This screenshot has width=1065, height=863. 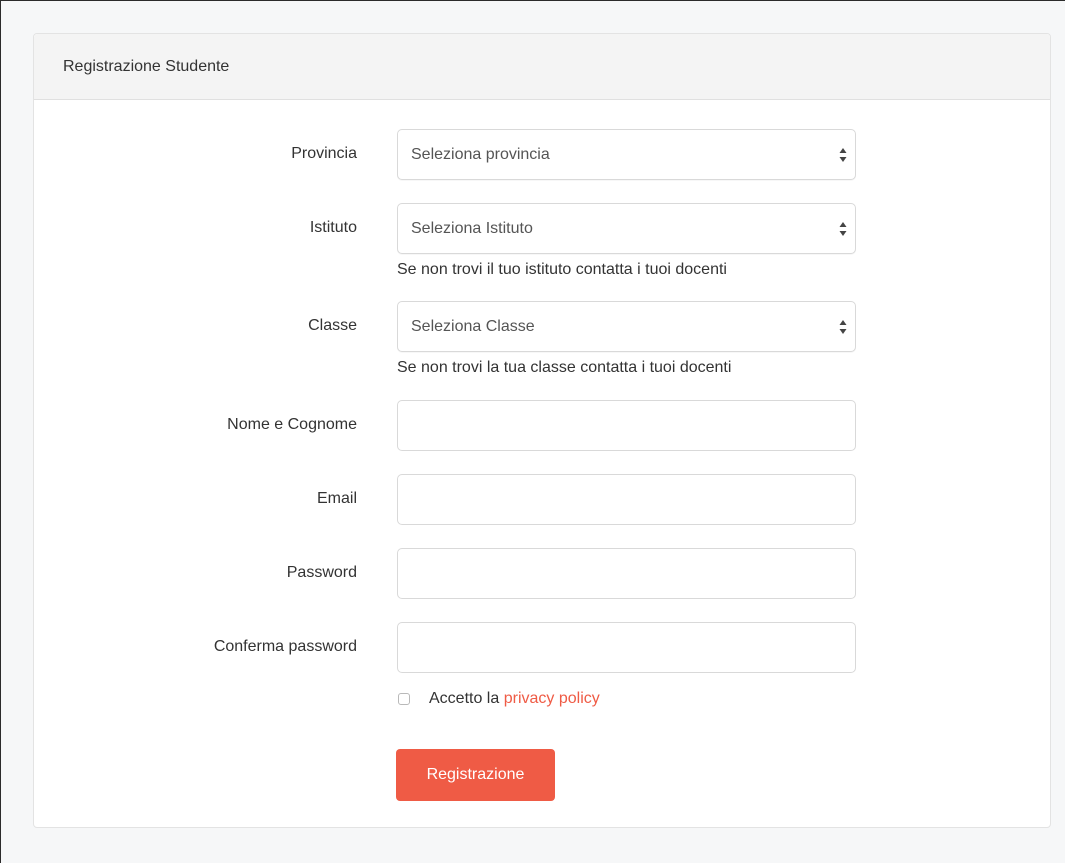 What do you see at coordinates (626, 647) in the screenshot?
I see `conferma-password-input` at bounding box center [626, 647].